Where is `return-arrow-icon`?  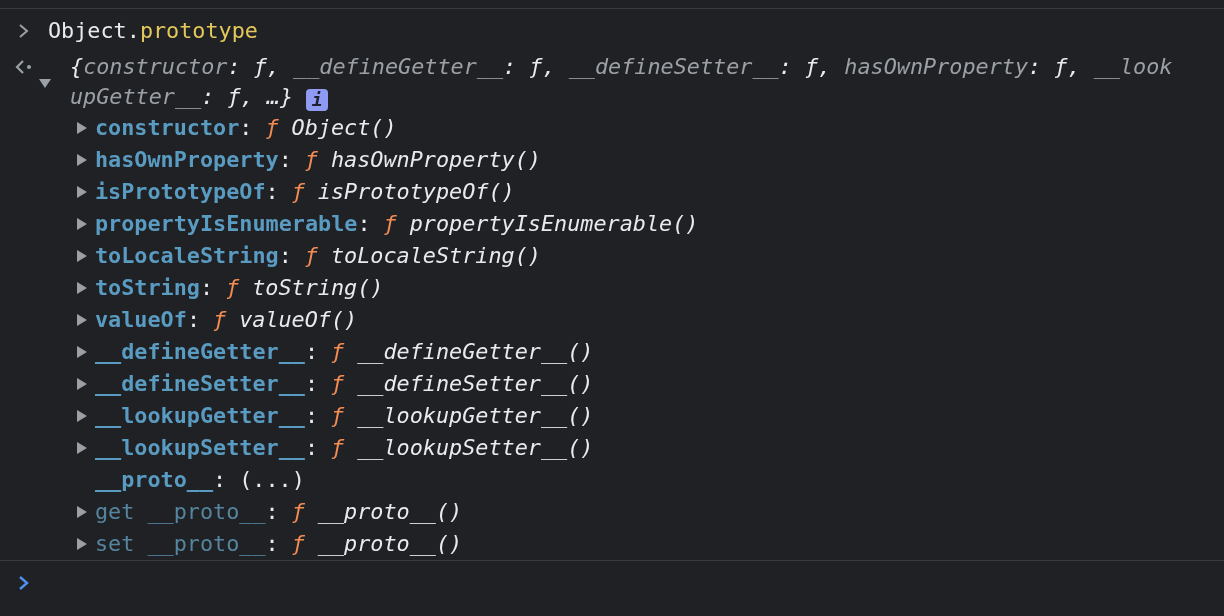 return-arrow-icon is located at coordinates (24, 67).